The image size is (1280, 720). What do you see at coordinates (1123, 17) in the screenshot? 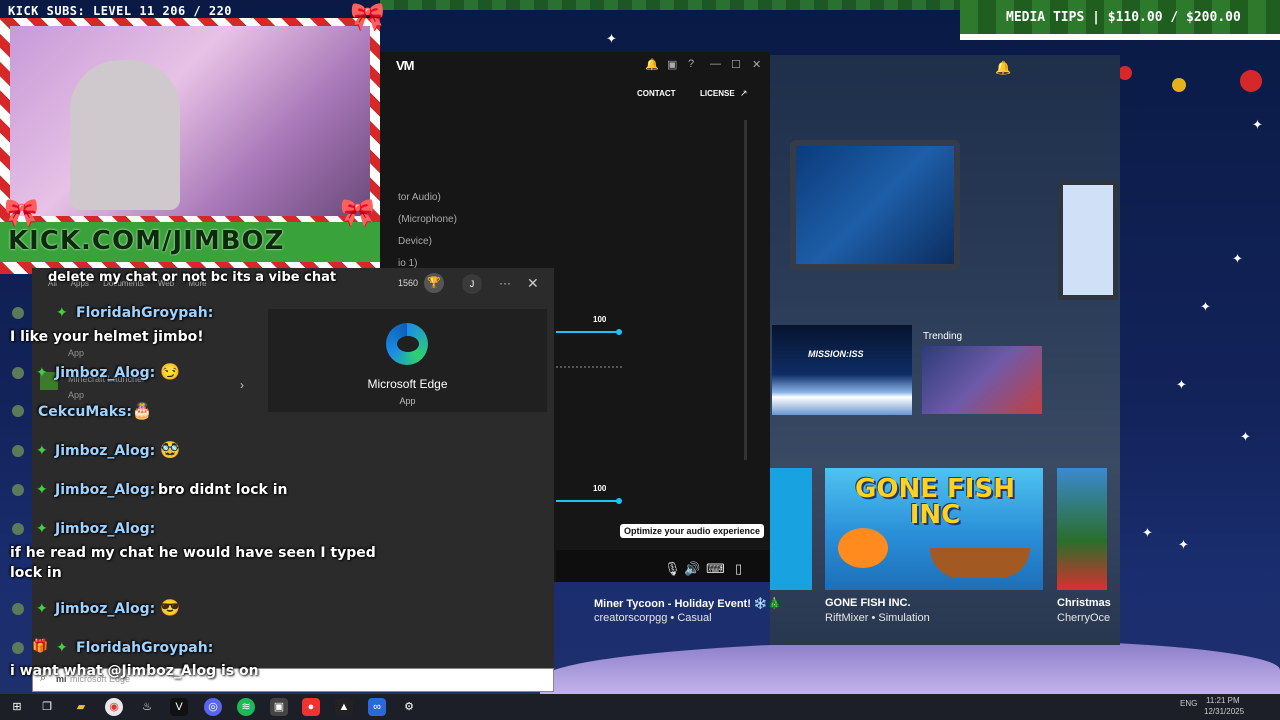
I see `media-tips-banner: MEDIA TIPS | $110.00 / $200.00` at bounding box center [1123, 17].